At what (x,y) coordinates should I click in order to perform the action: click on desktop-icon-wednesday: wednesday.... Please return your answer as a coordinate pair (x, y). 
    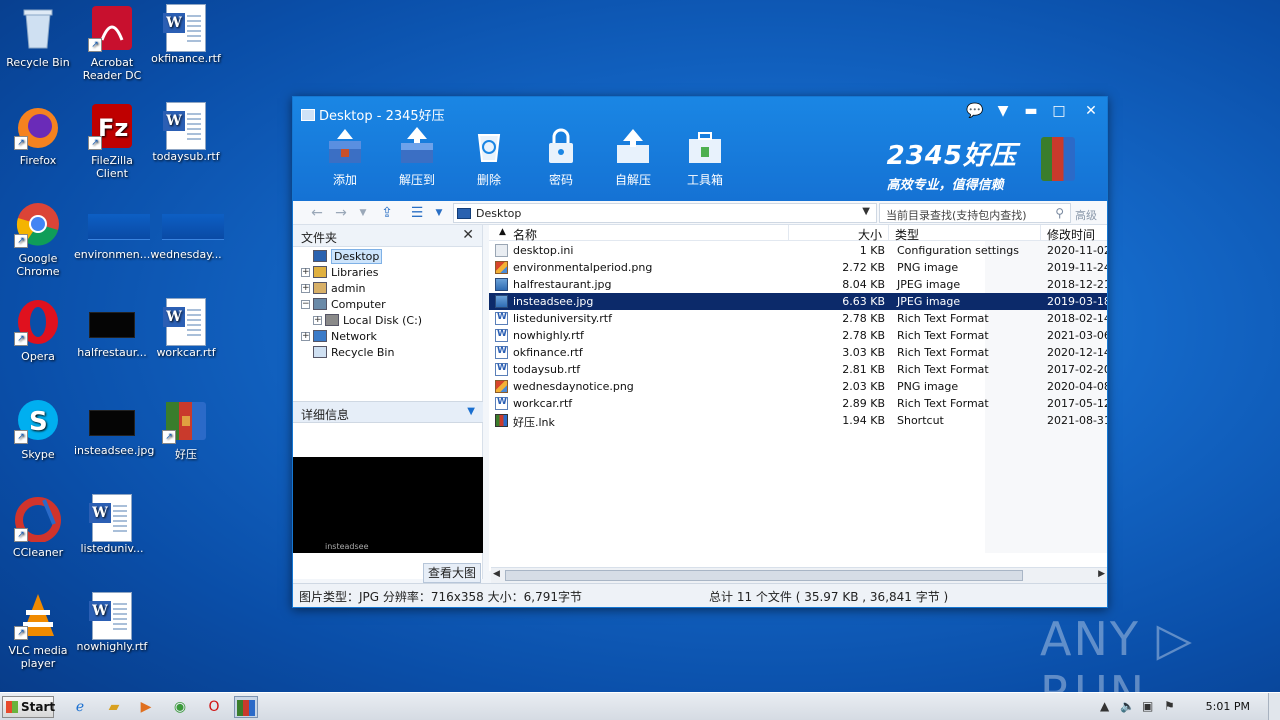
    Looking at the image, I should click on (186, 230).